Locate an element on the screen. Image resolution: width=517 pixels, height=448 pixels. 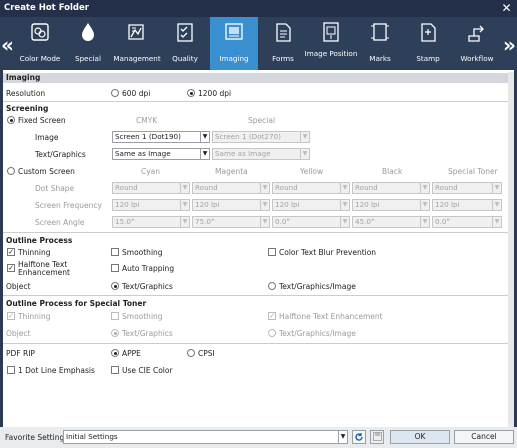
tab-forms: Forms is located at coordinates (283, 43).